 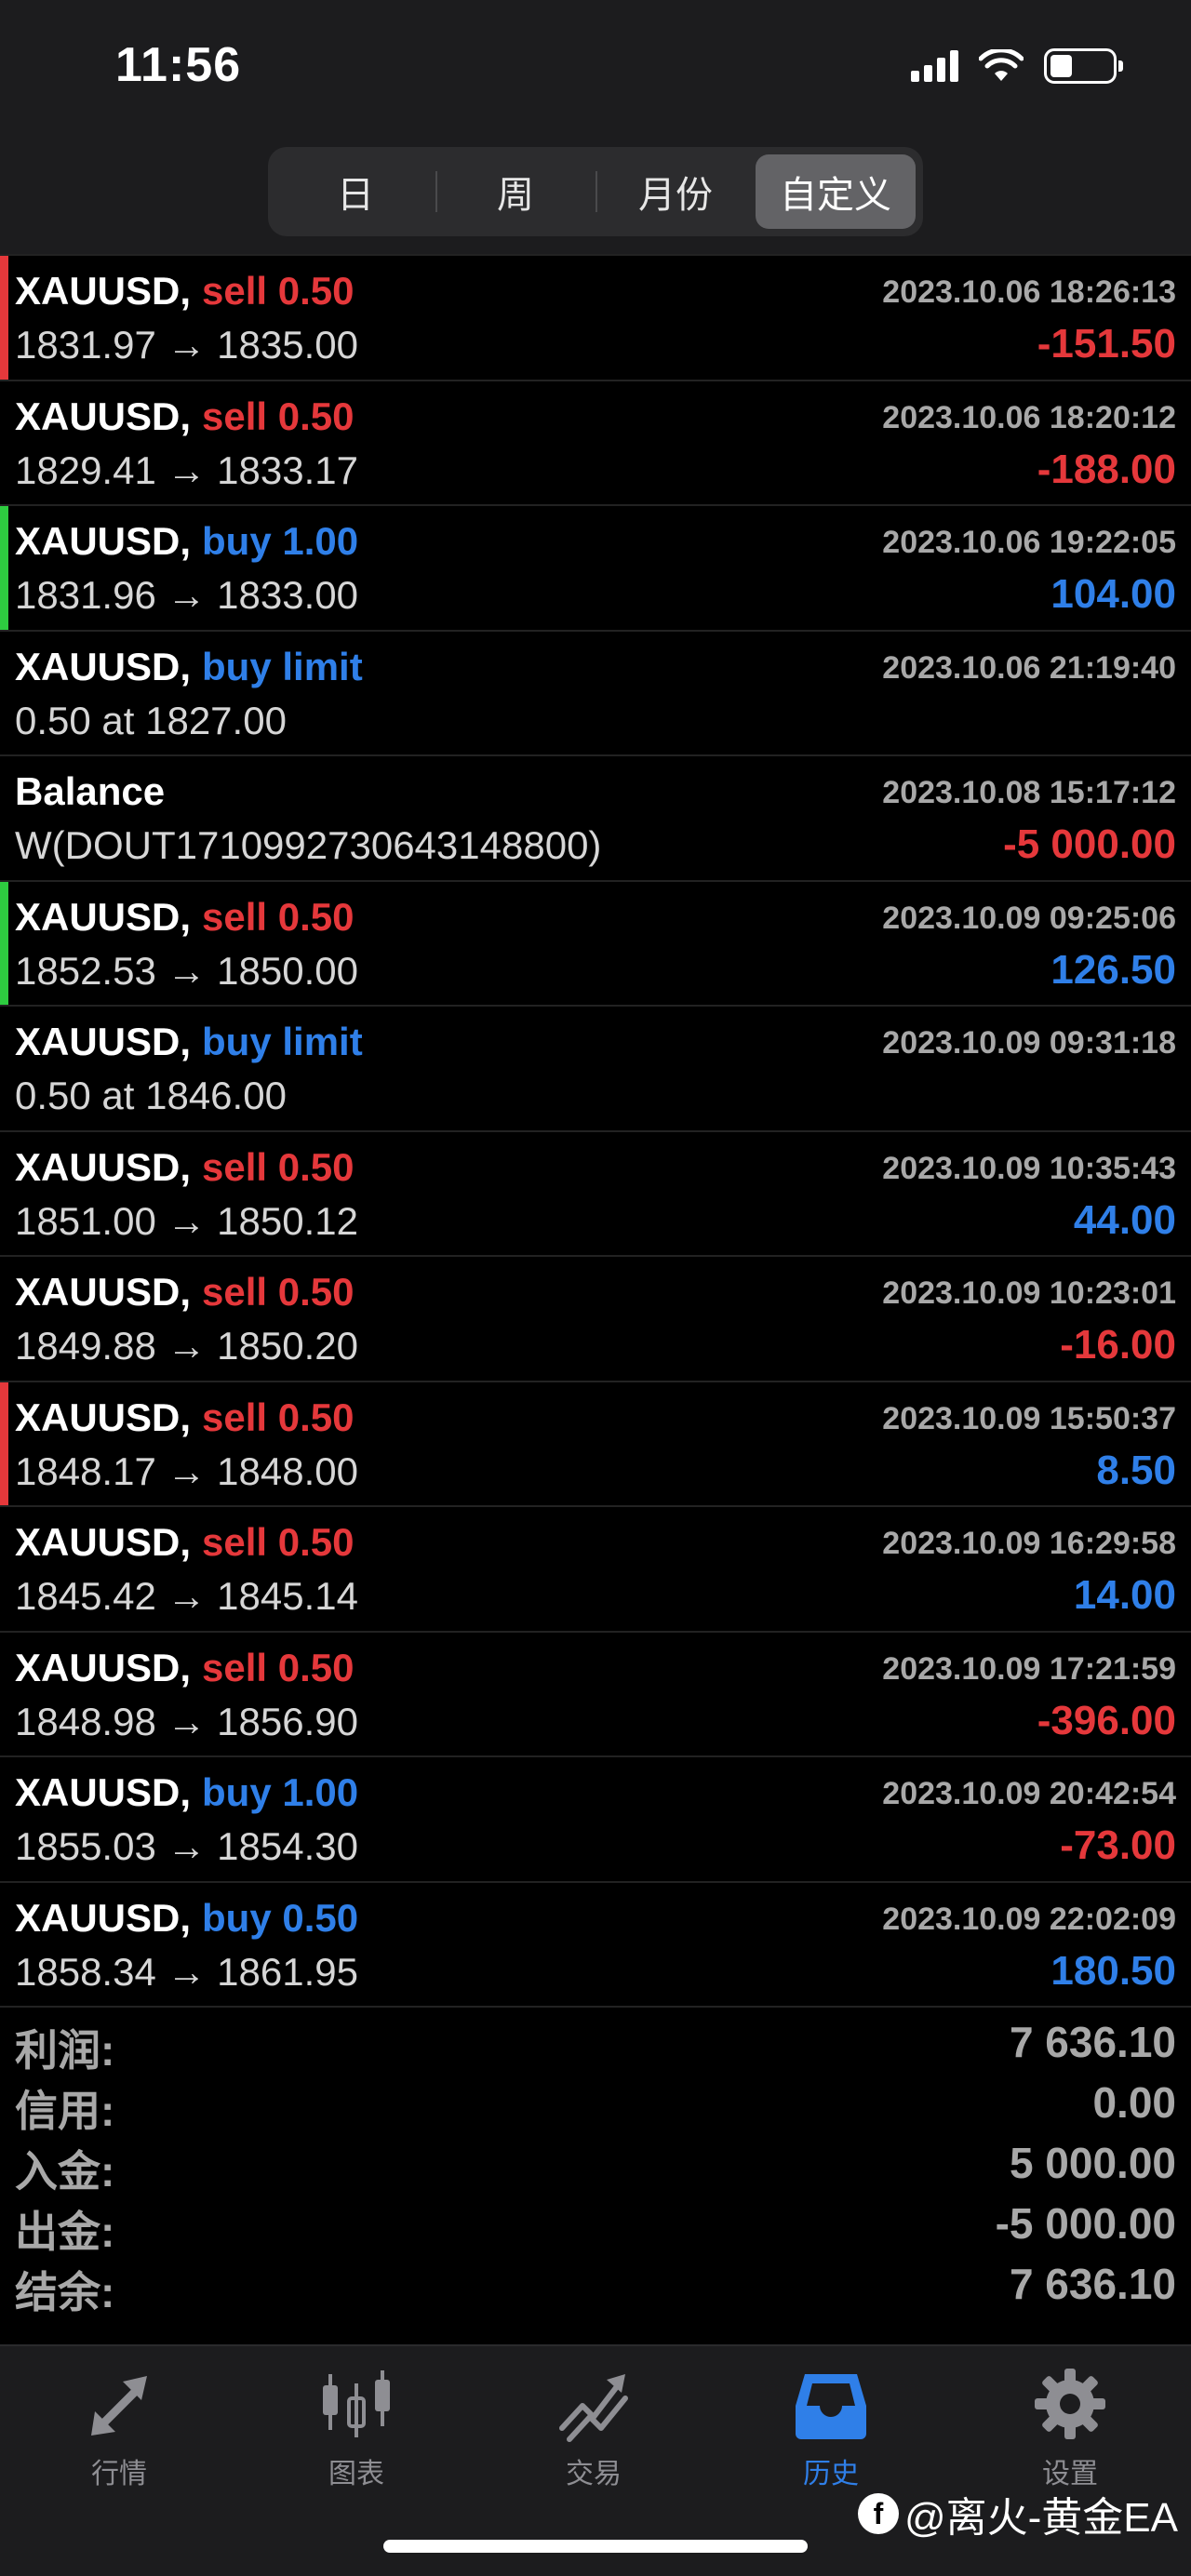 I want to click on deal-prices: 1852.53 → 1850.00, so click(x=186, y=970).